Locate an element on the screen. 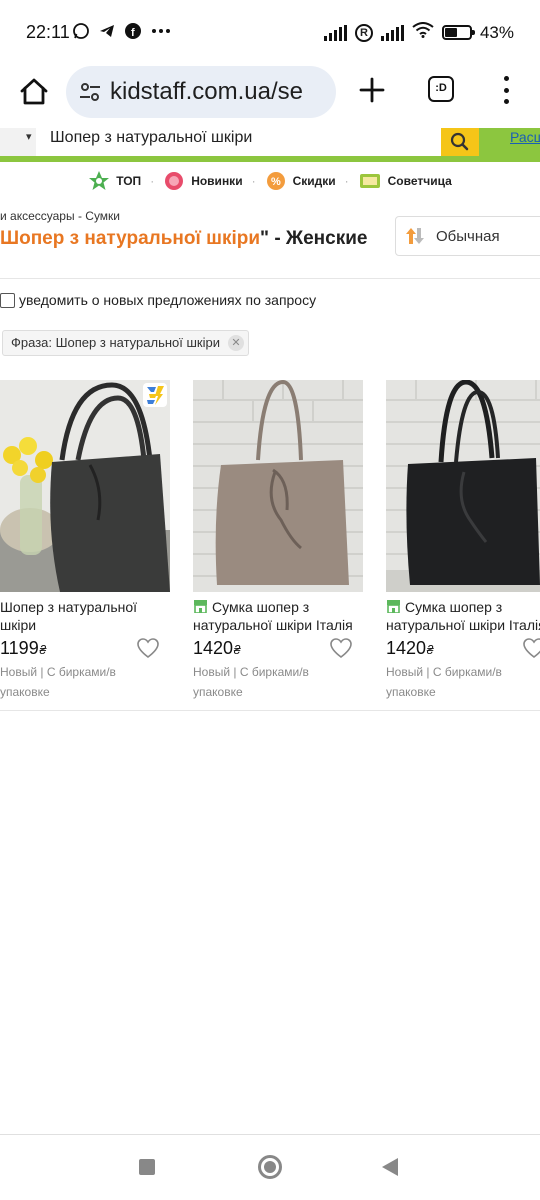  page-title-rest: " - Женские is located at coordinates (314, 238).